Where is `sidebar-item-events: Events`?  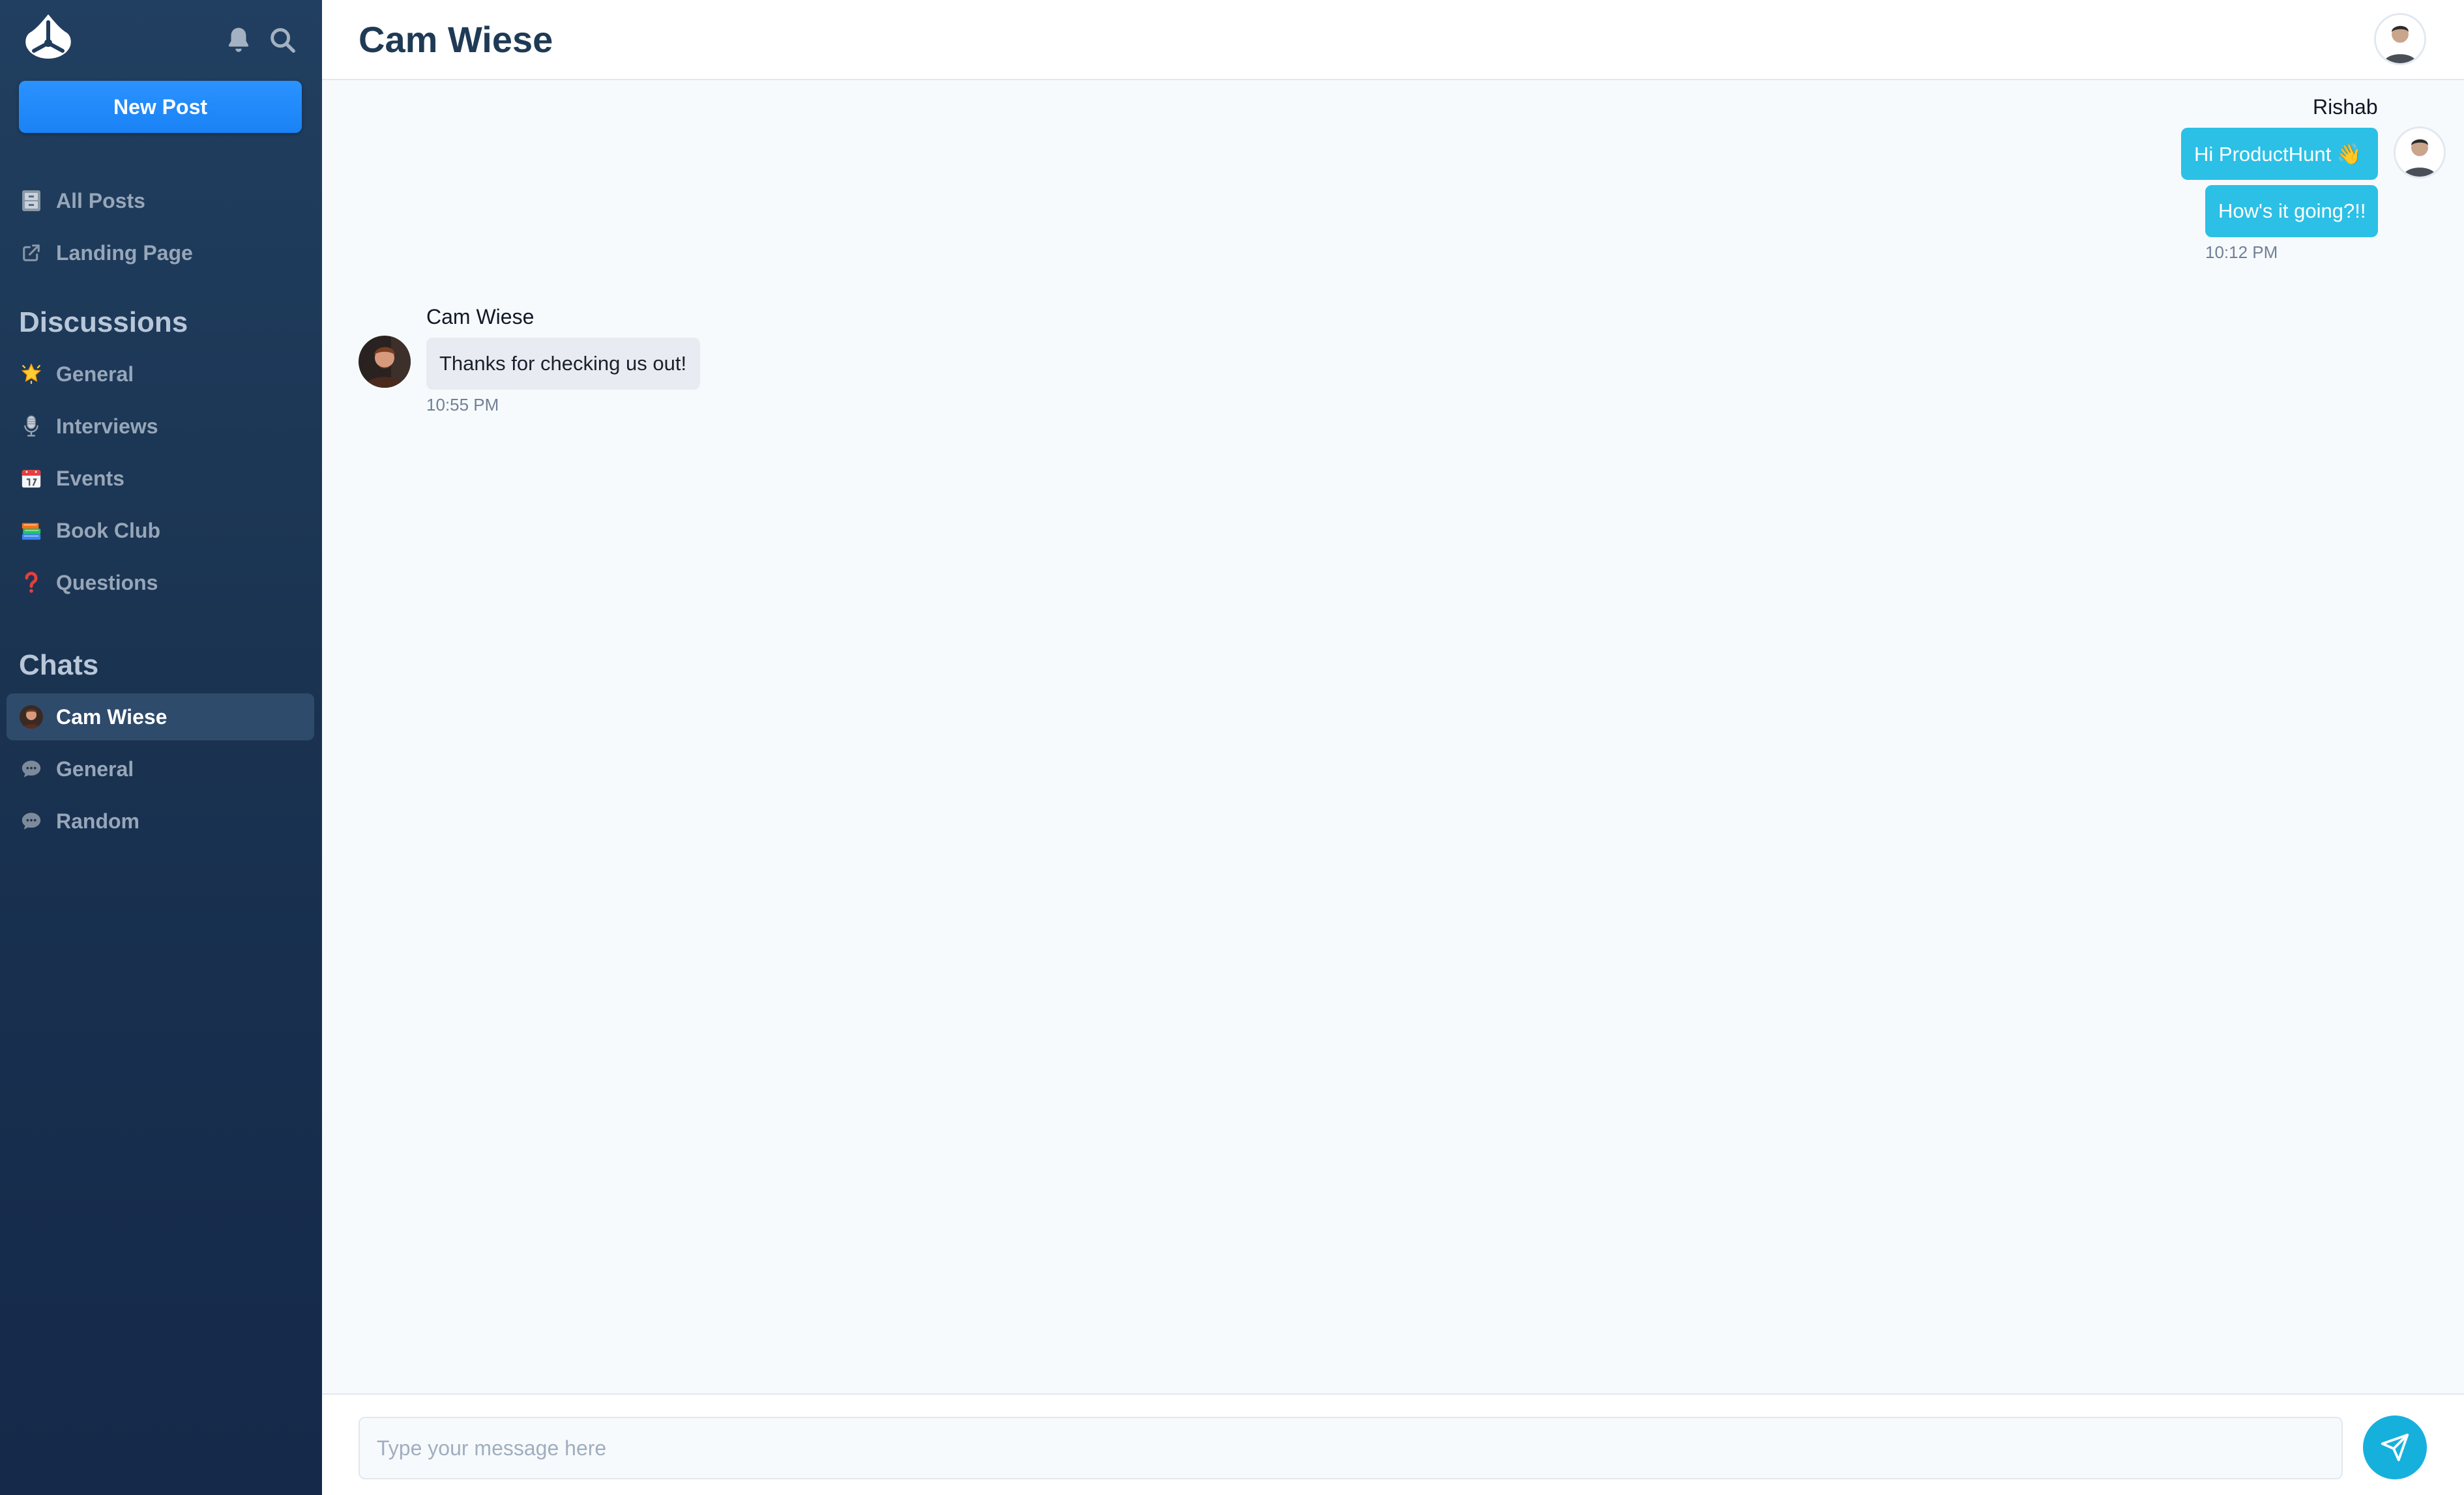 sidebar-item-events: Events is located at coordinates (161, 478).